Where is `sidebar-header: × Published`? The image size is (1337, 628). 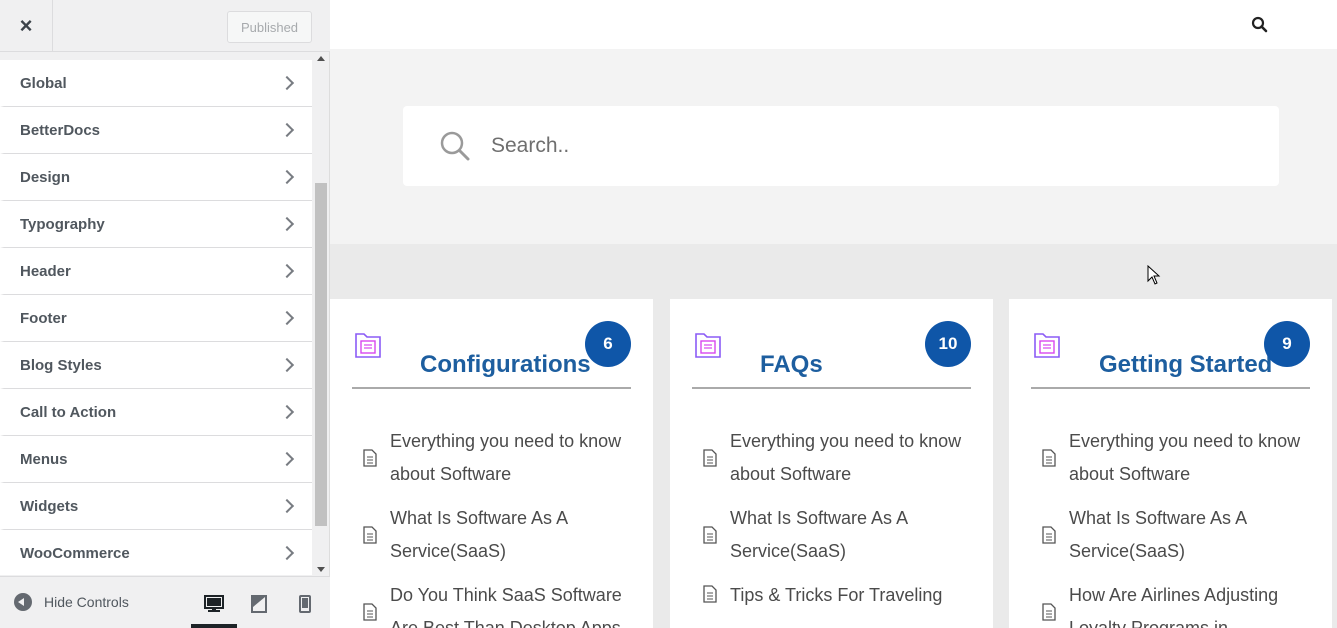
sidebar-header: × Published is located at coordinates (165, 26).